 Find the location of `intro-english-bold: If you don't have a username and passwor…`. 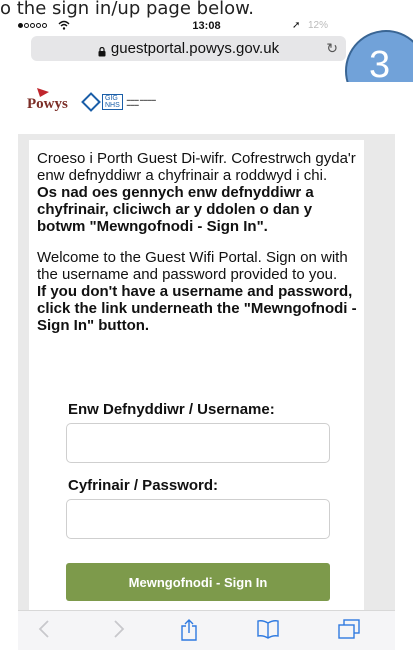

intro-english-bold: If you don't have a username and passwor… is located at coordinates (197, 308).